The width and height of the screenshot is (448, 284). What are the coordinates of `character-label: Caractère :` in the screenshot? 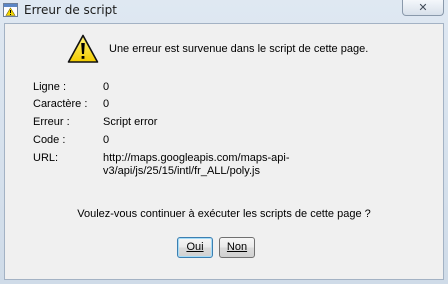 It's located at (60, 104).